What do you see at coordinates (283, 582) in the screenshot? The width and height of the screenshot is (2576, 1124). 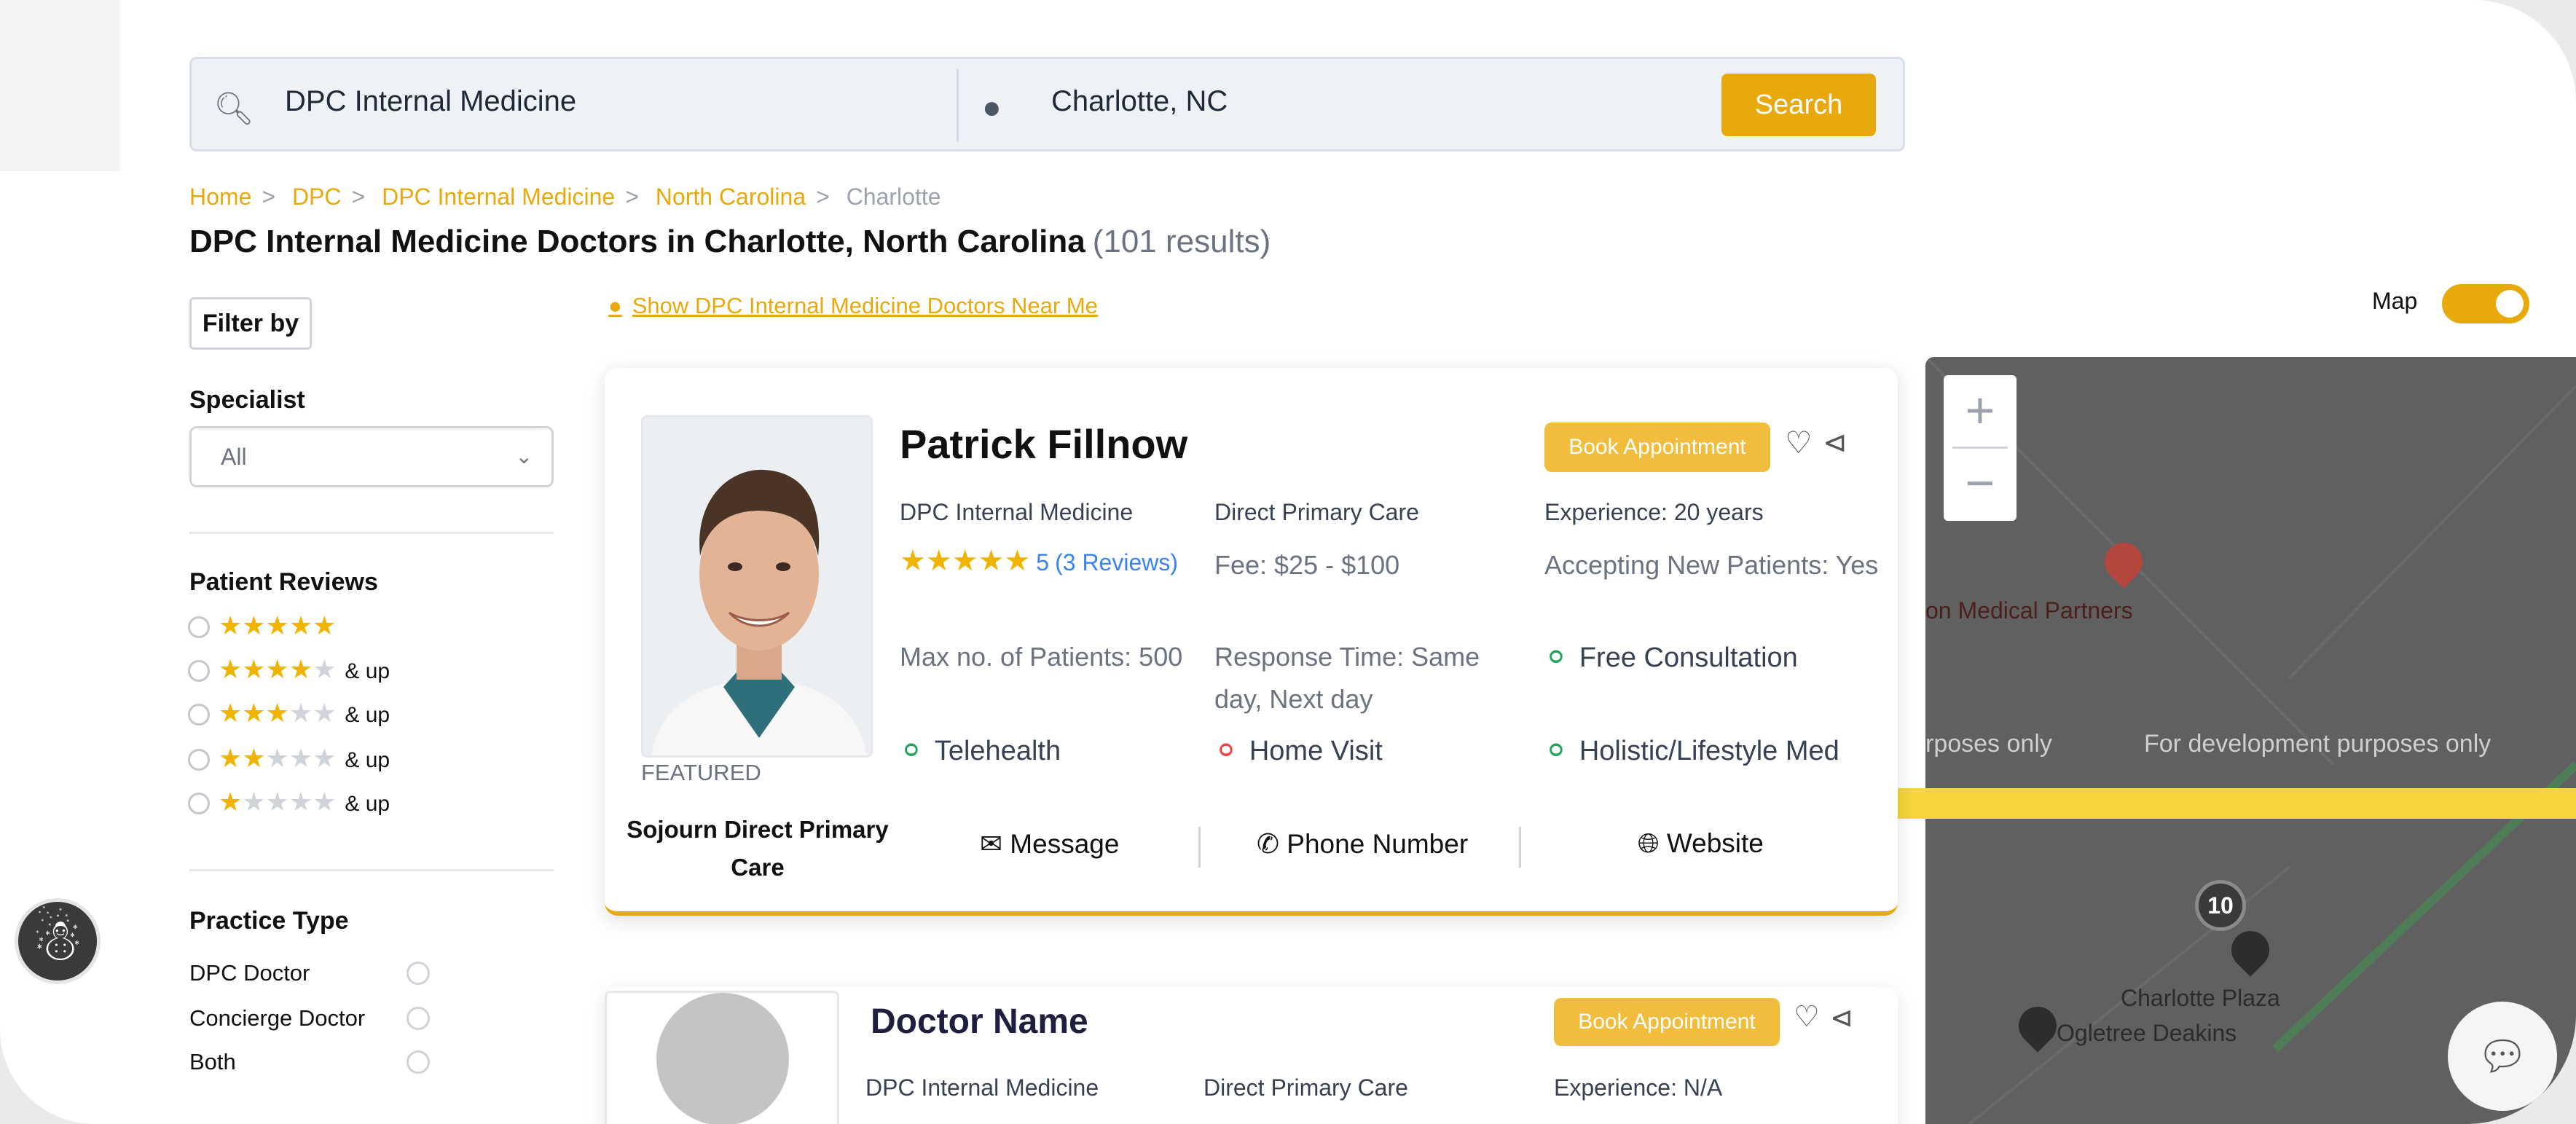 I see `patient-reviews-heading: Patient Reviews` at bounding box center [283, 582].